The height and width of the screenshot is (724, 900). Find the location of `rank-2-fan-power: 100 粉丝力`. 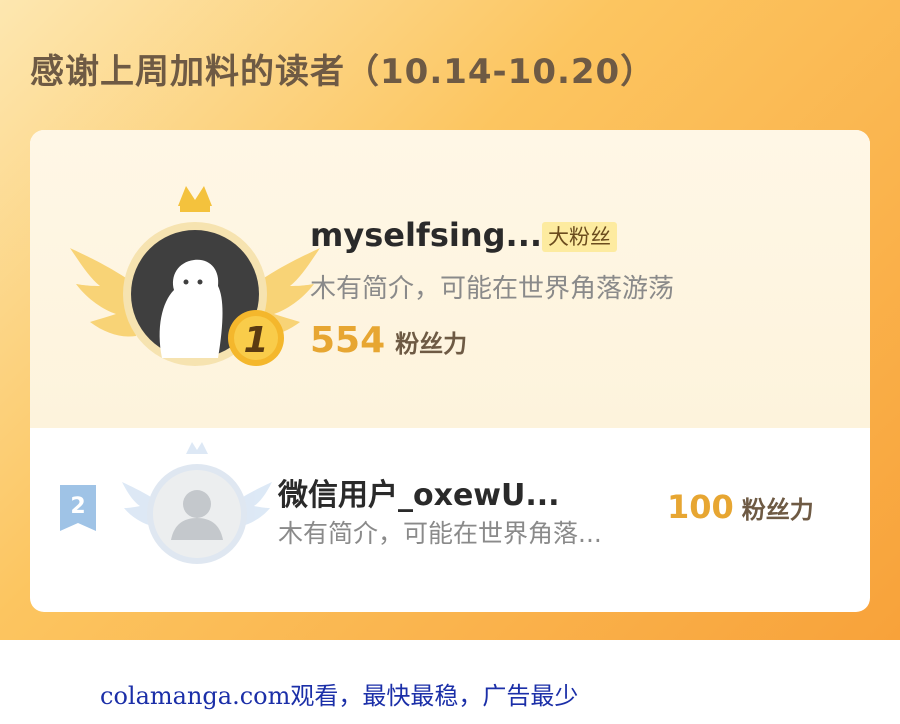

rank-2-fan-power: 100 粉丝力 is located at coordinates (740, 507).